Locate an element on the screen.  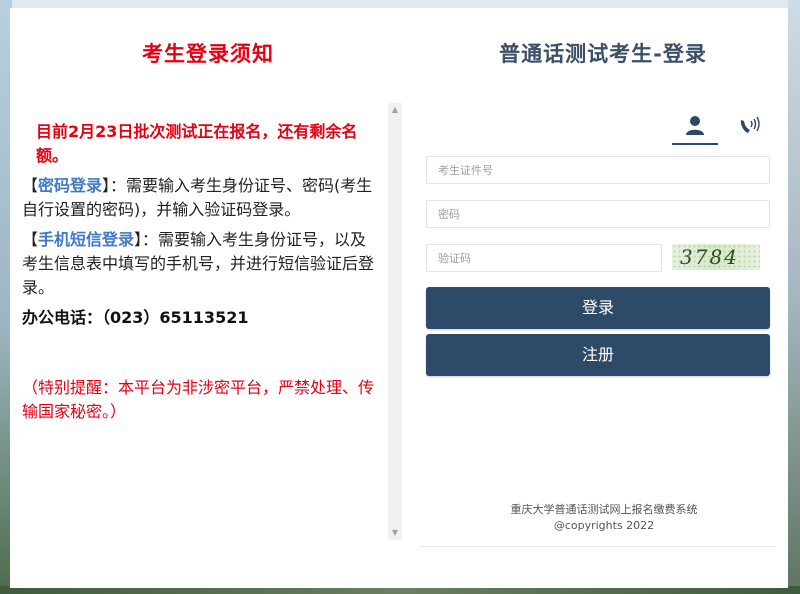
password-input is located at coordinates (598, 214).